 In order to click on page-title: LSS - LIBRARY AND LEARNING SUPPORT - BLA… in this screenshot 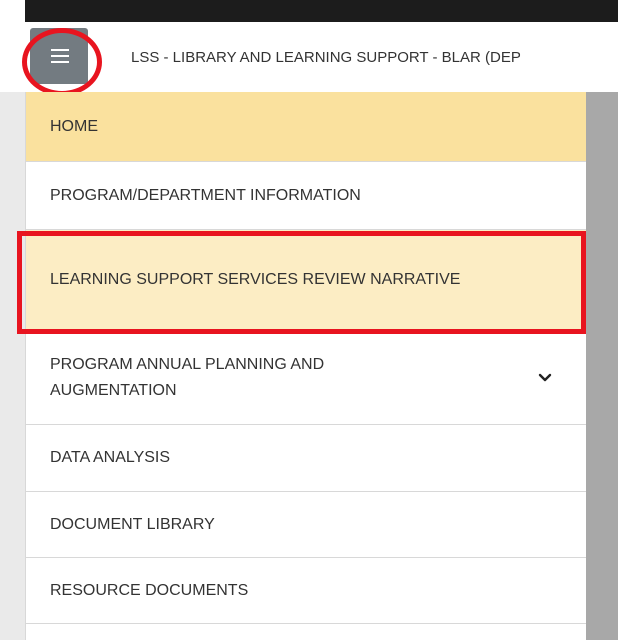, I will do `click(326, 57)`.